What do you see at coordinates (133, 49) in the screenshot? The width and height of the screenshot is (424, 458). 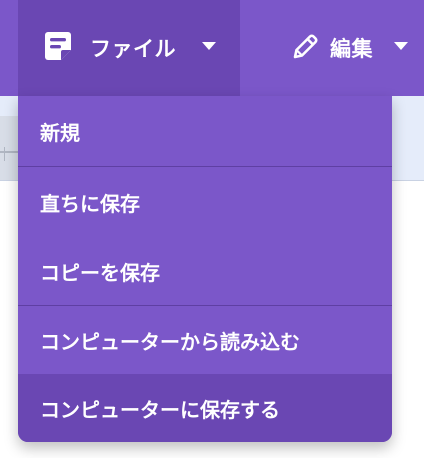 I see `file-menu-label: ファイル` at bounding box center [133, 49].